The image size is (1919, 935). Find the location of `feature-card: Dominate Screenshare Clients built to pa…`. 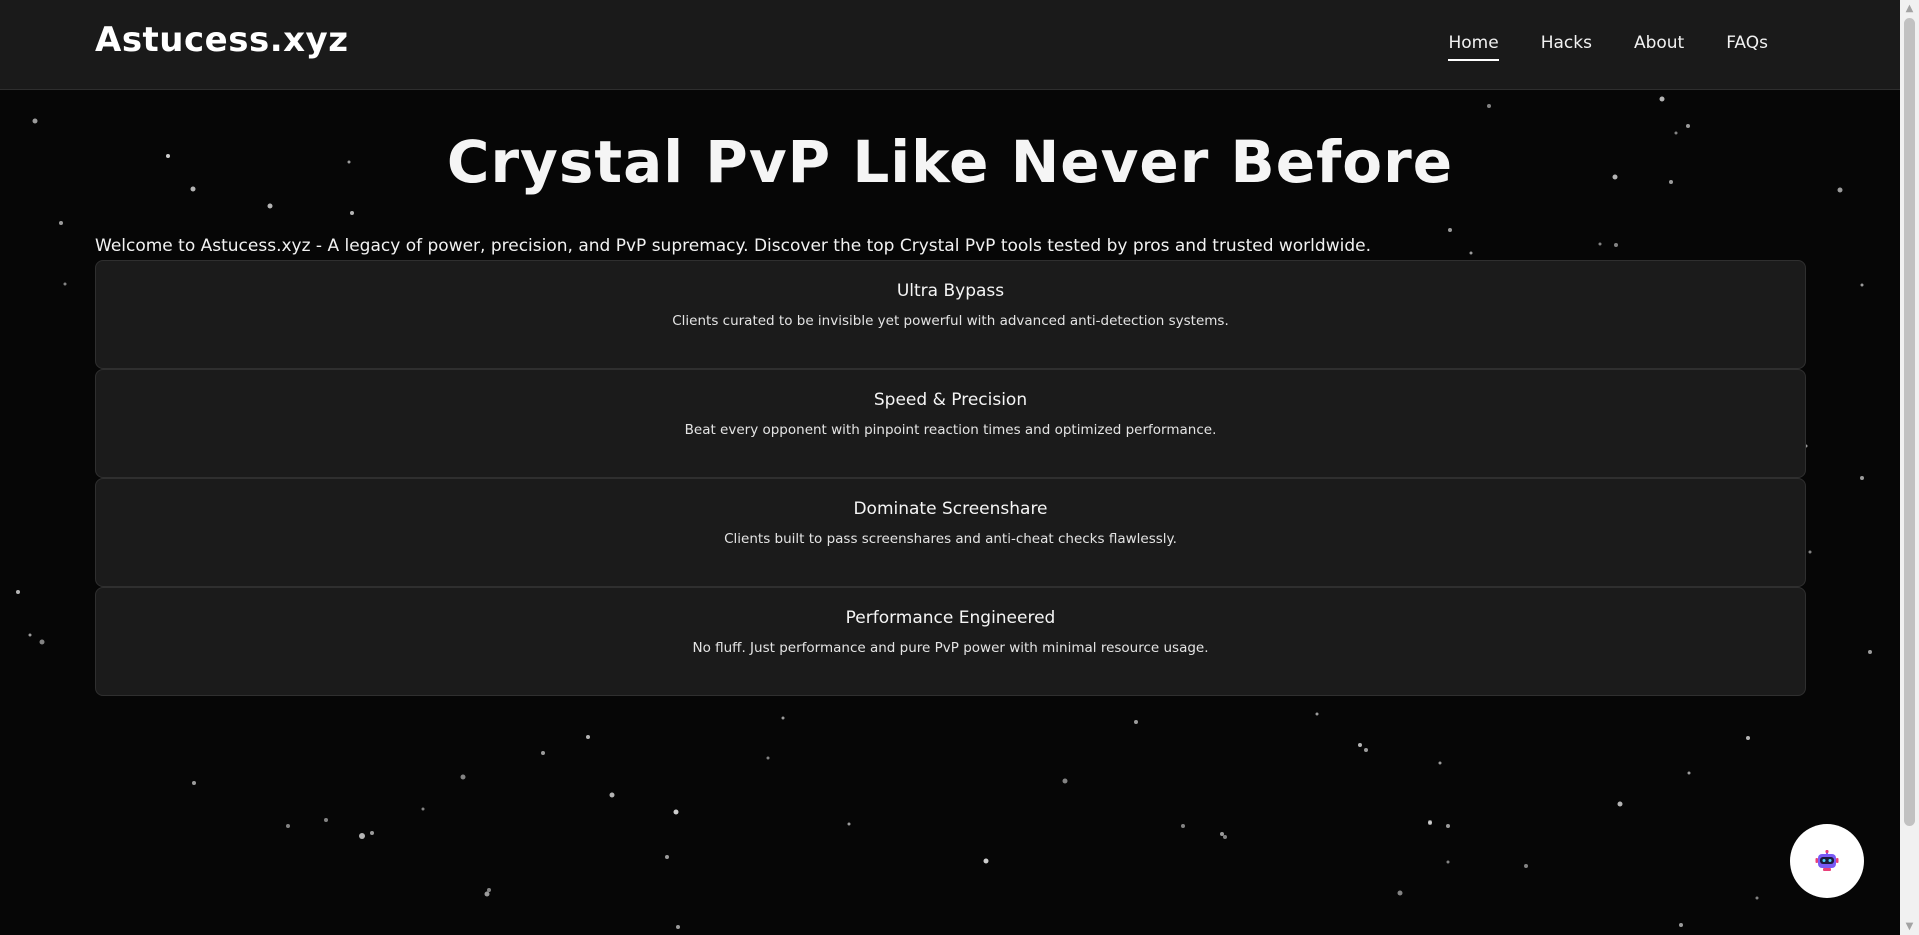

feature-card: Dominate Screenshare Clients built to pa… is located at coordinates (950, 532).